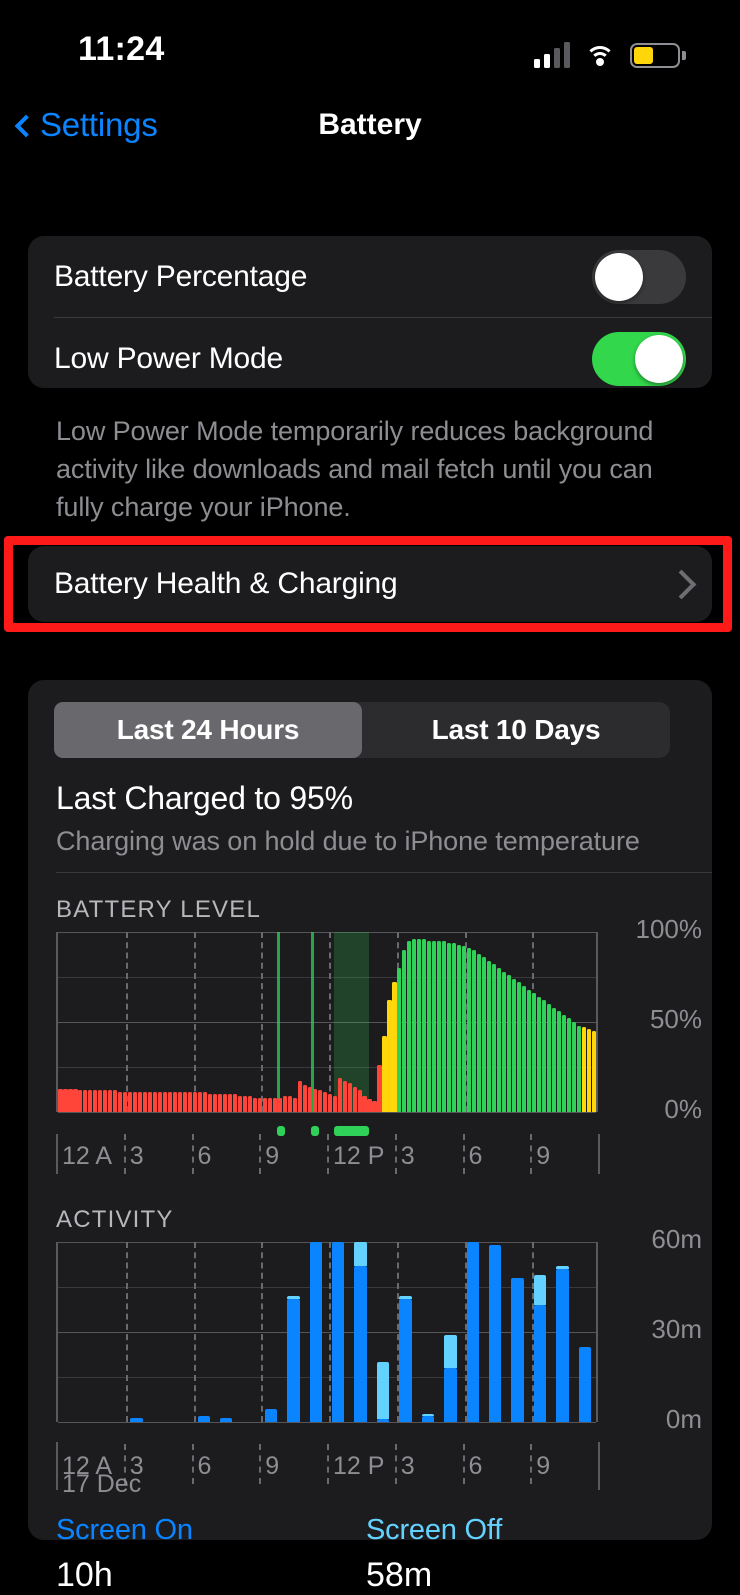 The image size is (740, 1595). I want to click on low-power-mode-toggle, so click(639, 359).